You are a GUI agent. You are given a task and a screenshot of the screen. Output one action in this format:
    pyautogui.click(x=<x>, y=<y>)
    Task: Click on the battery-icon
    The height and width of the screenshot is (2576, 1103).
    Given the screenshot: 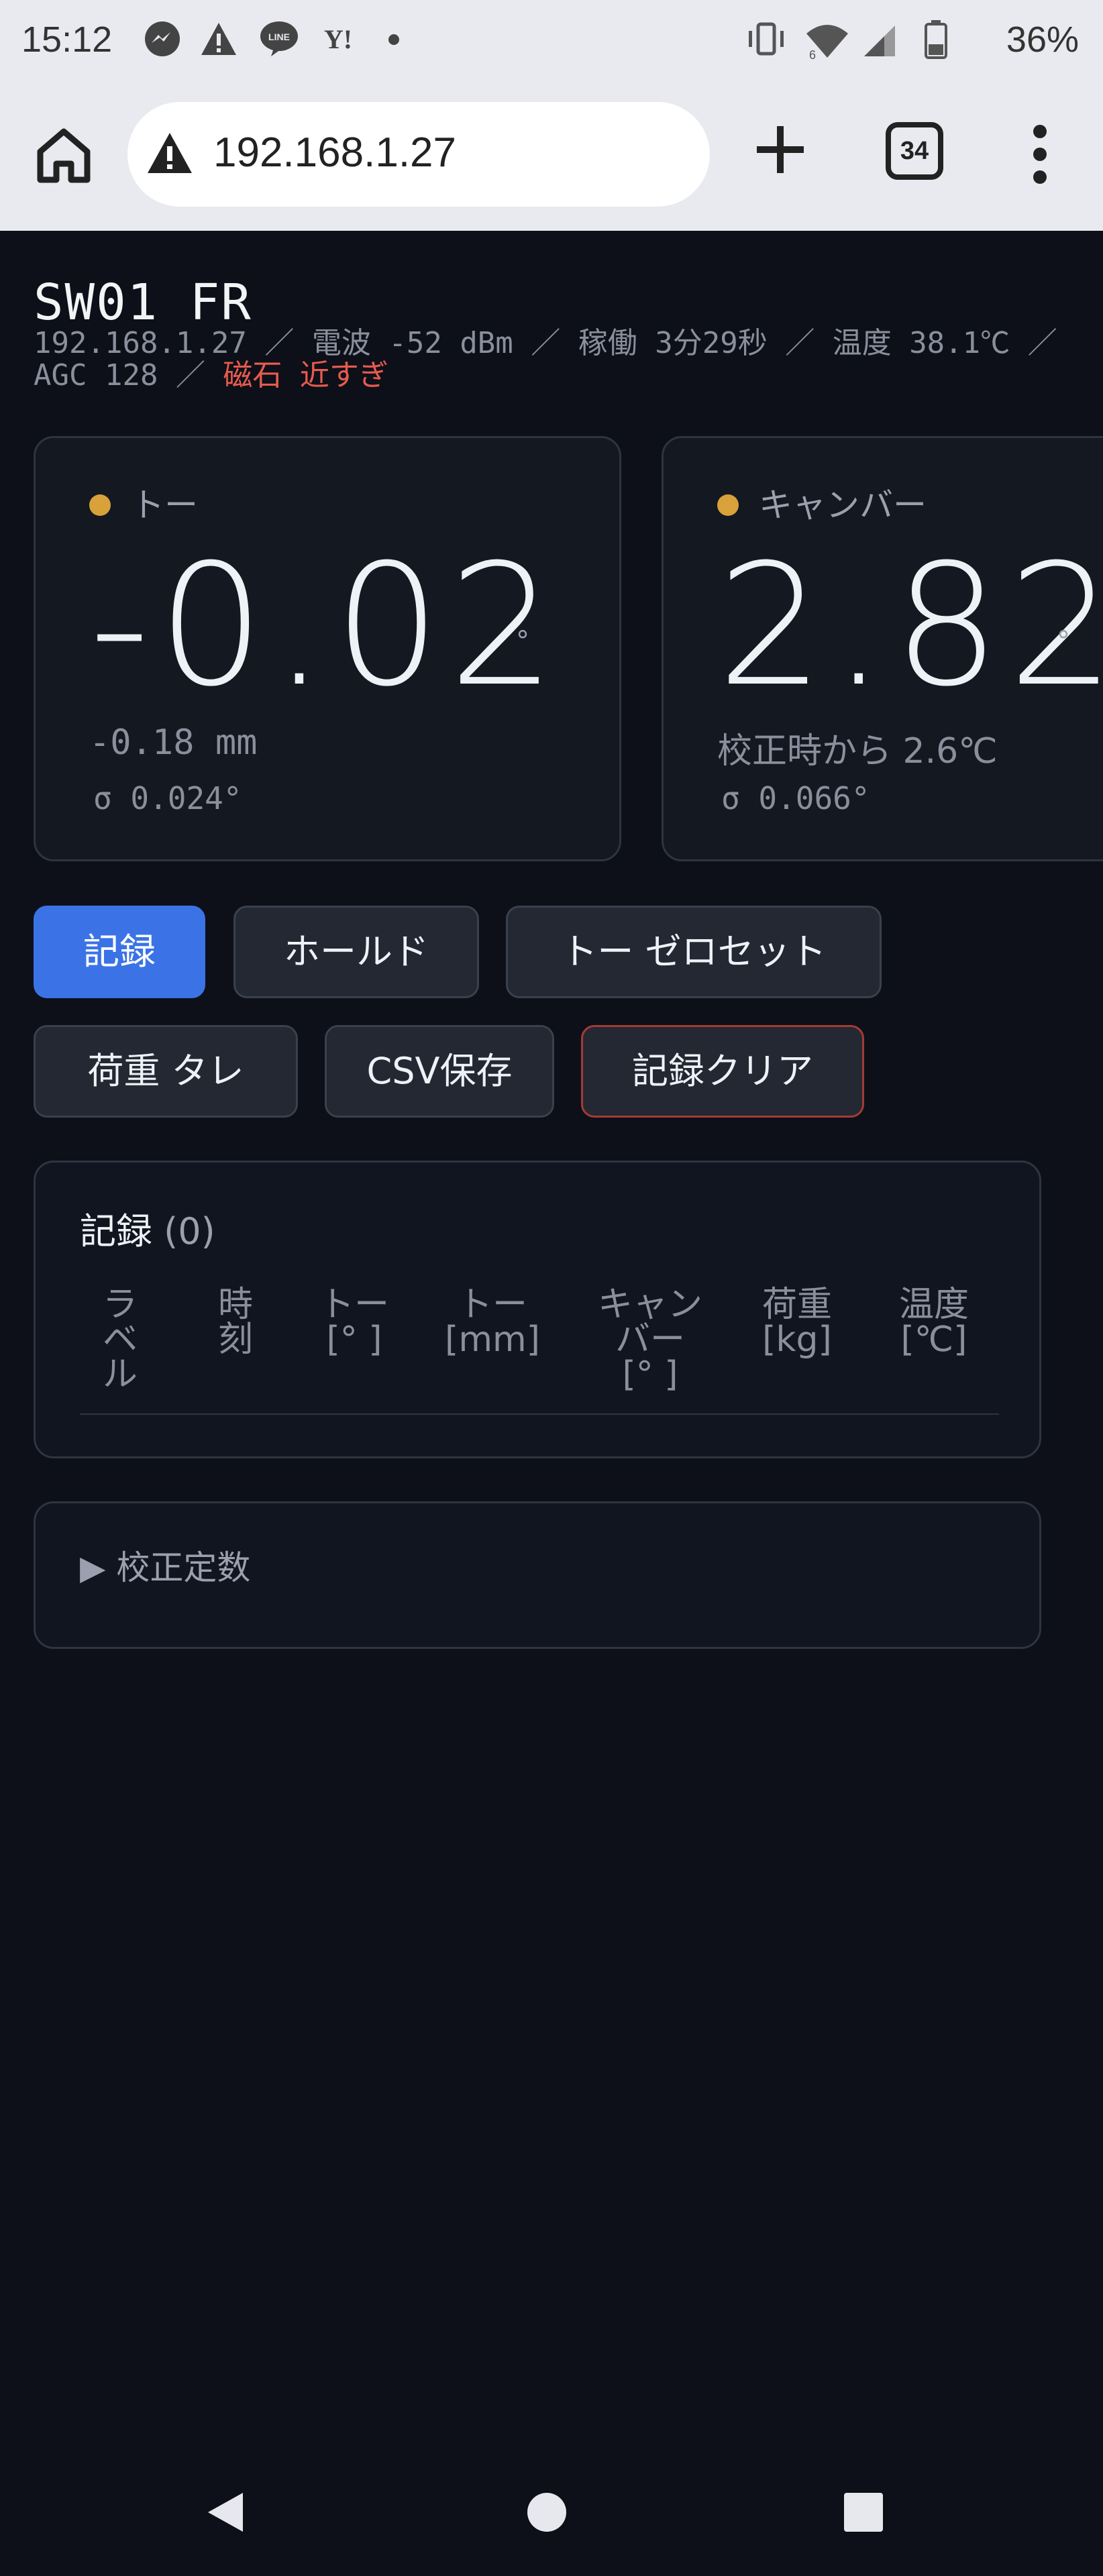 What is the action you would take?
    pyautogui.click(x=936, y=39)
    